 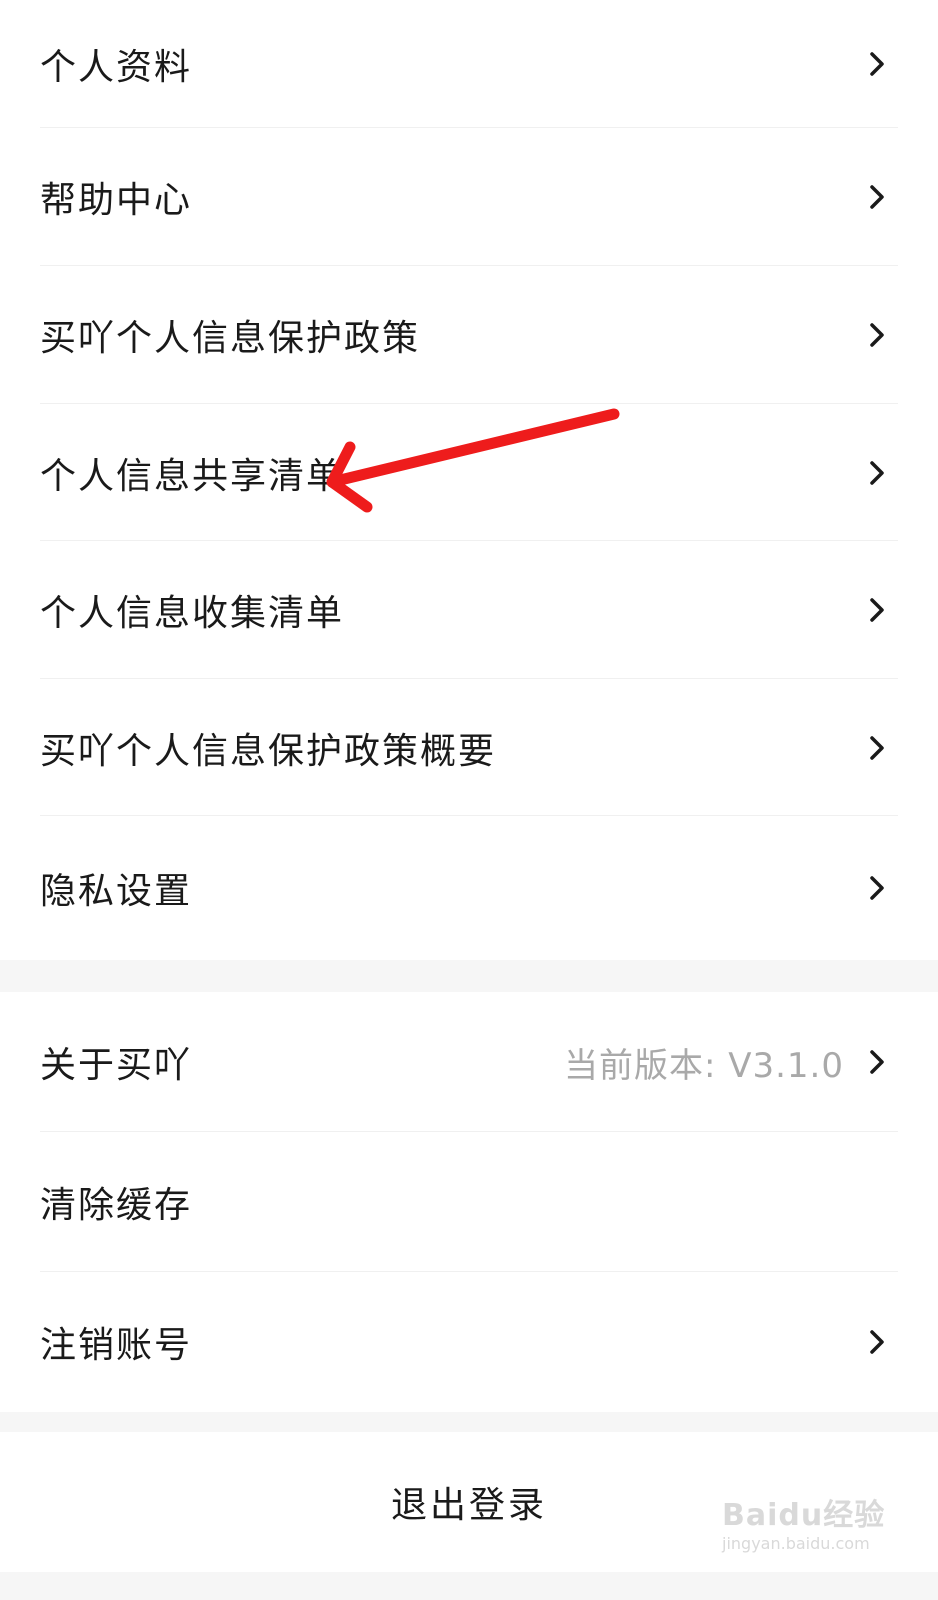 What do you see at coordinates (192, 613) in the screenshot?
I see `menu-item-label: 个人信息收集清单` at bounding box center [192, 613].